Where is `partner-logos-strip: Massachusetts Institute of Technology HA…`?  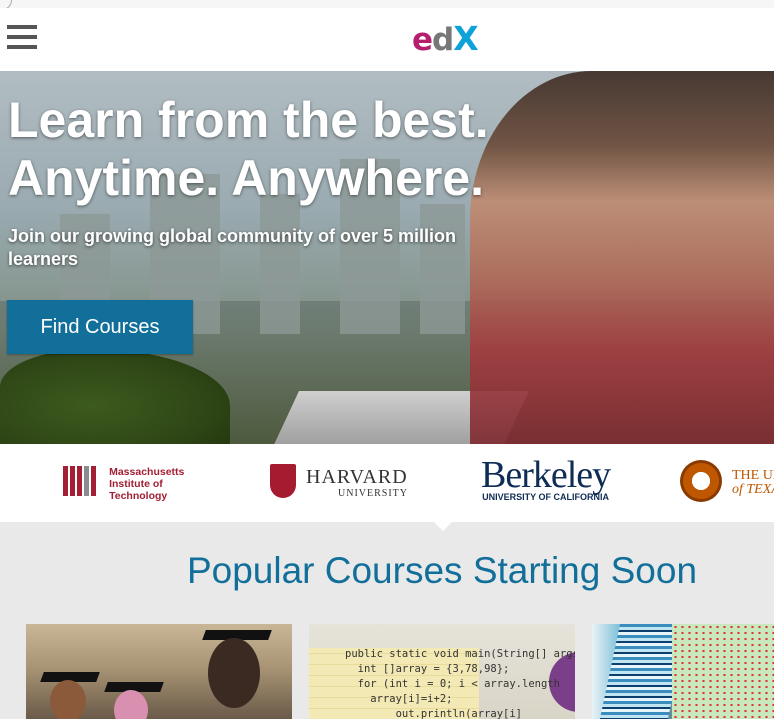 partner-logos-strip: Massachusetts Institute of Technology HA… is located at coordinates (387, 487).